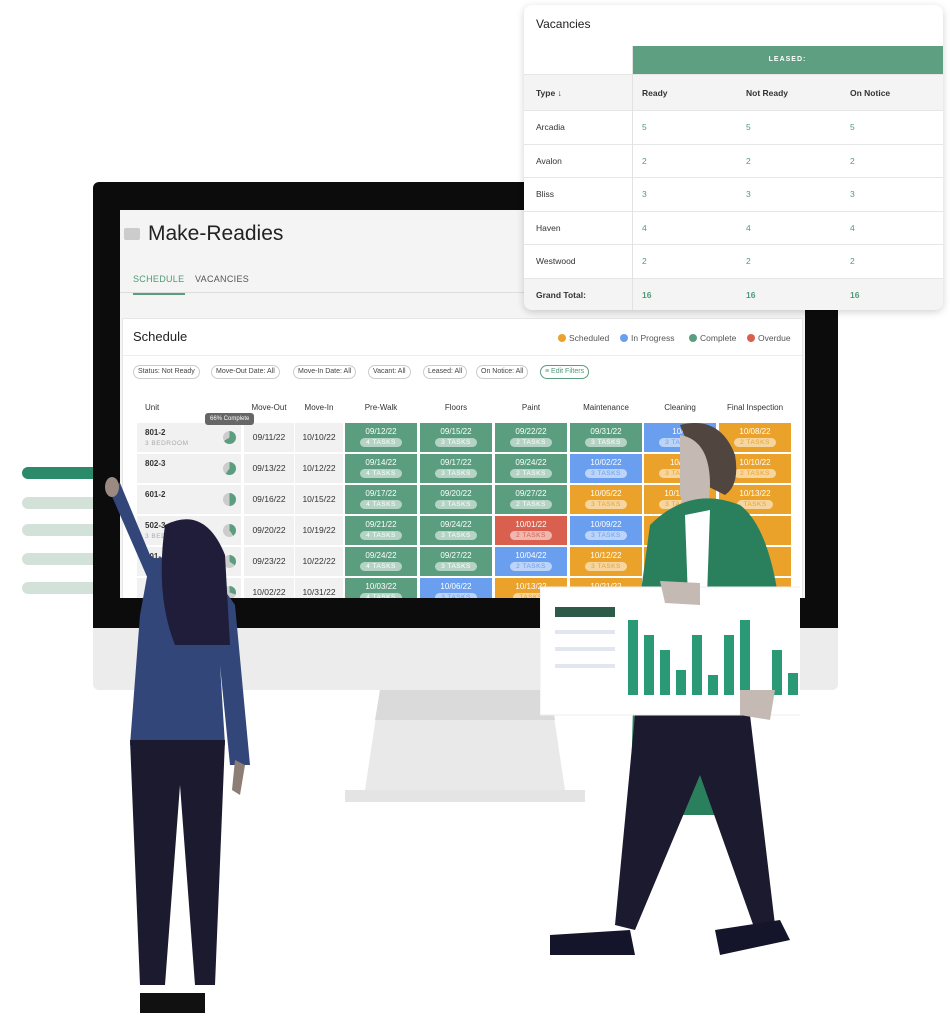 The height and width of the screenshot is (1025, 950). I want to click on row-label: Grand Total:, so click(561, 294).